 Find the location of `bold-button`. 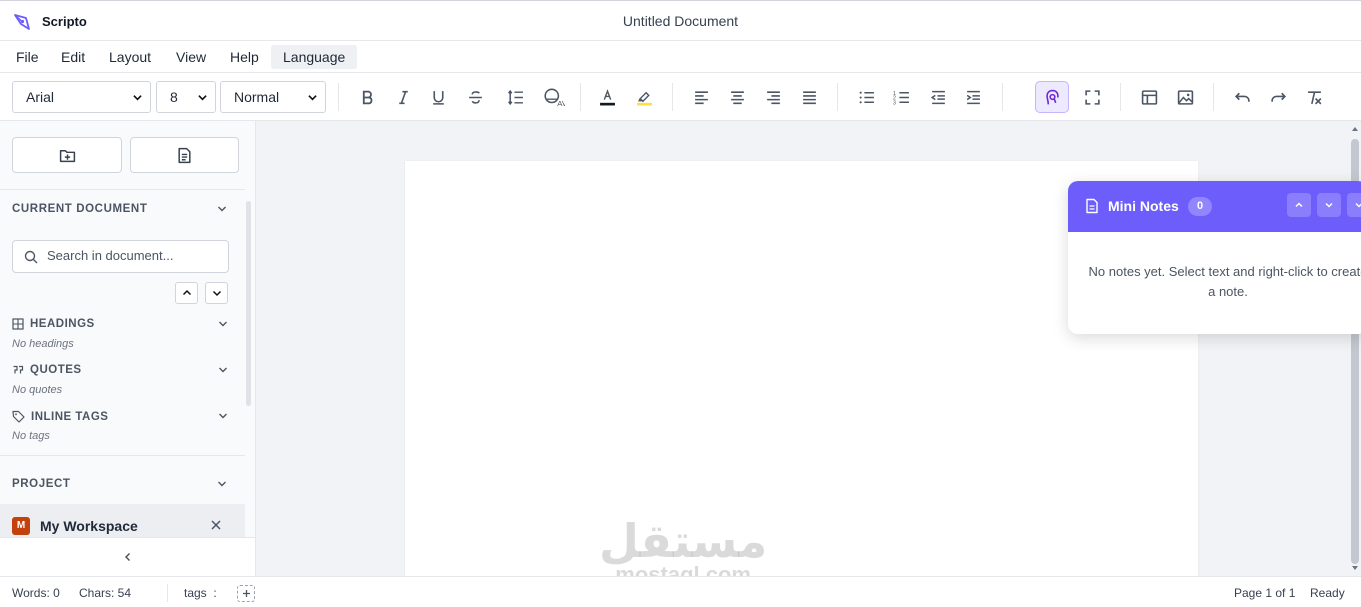

bold-button is located at coordinates (367, 97).